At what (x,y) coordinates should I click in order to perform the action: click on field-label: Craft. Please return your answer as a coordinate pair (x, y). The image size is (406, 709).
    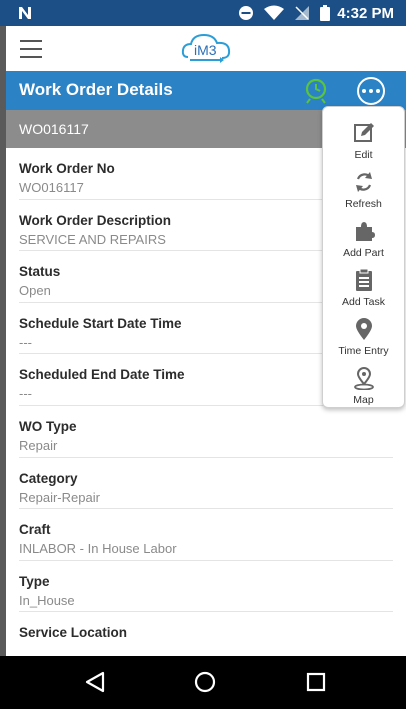
    Looking at the image, I should click on (35, 530).